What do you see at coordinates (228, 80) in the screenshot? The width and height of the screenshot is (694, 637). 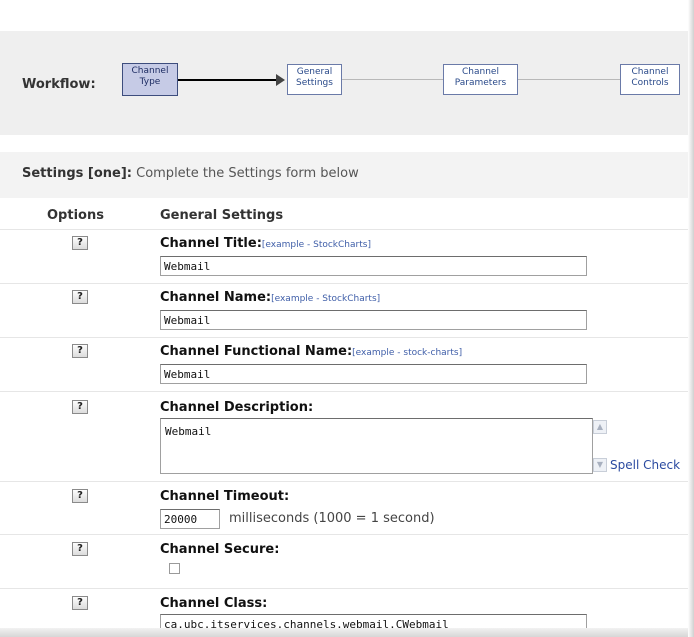 I see `workflow-connector-active` at bounding box center [228, 80].